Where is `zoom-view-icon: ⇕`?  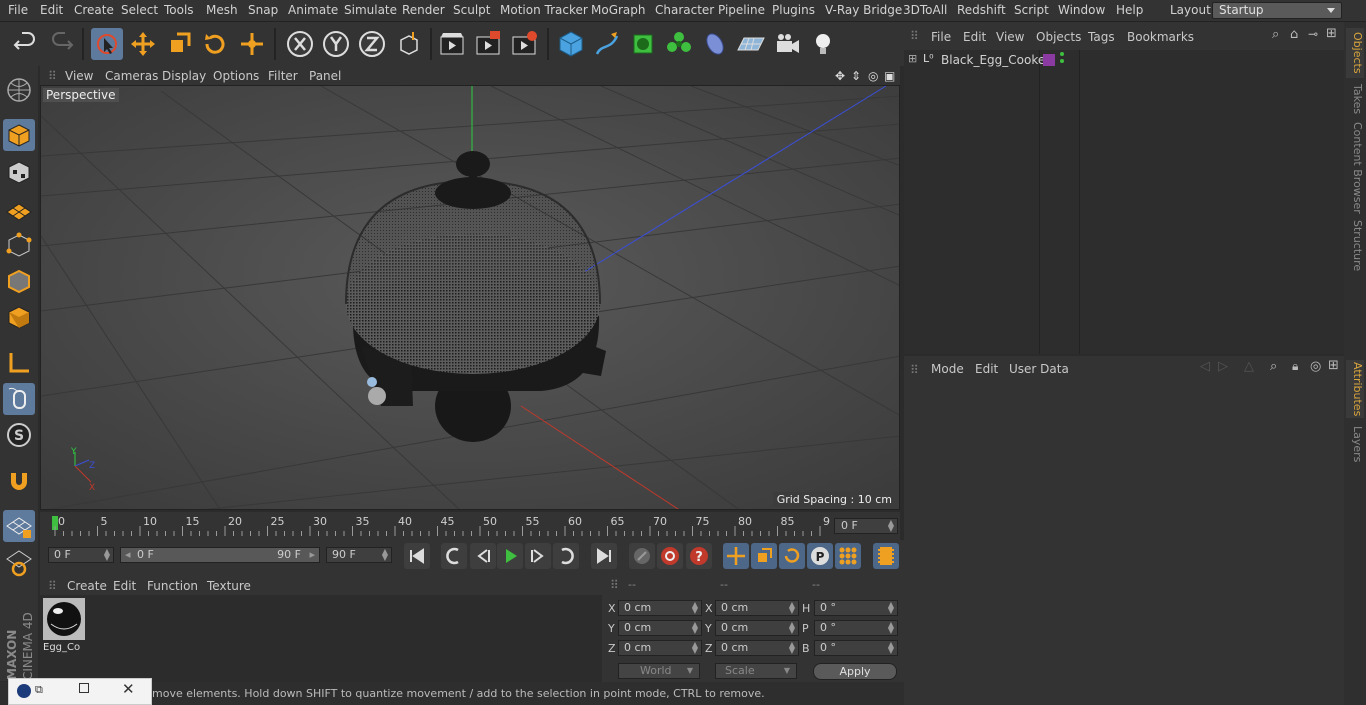 zoom-view-icon: ⇕ is located at coordinates (856, 76).